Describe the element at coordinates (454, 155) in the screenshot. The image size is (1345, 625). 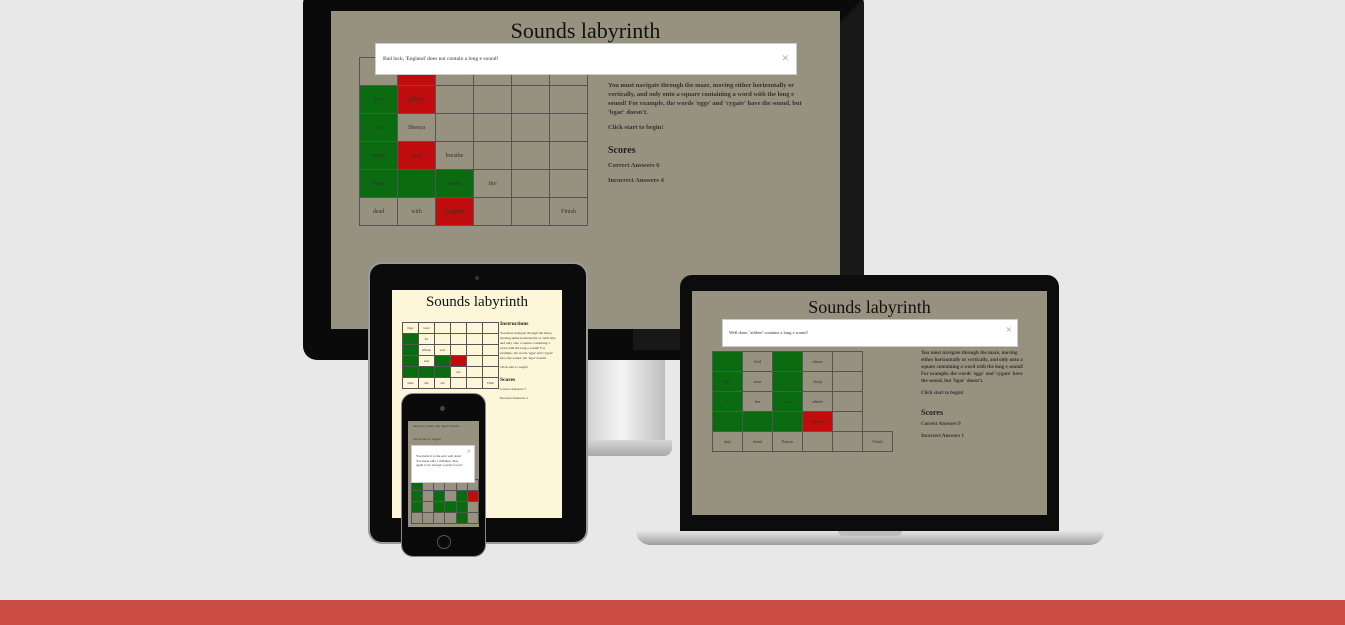
I see `maze-cell: breathe` at that location.